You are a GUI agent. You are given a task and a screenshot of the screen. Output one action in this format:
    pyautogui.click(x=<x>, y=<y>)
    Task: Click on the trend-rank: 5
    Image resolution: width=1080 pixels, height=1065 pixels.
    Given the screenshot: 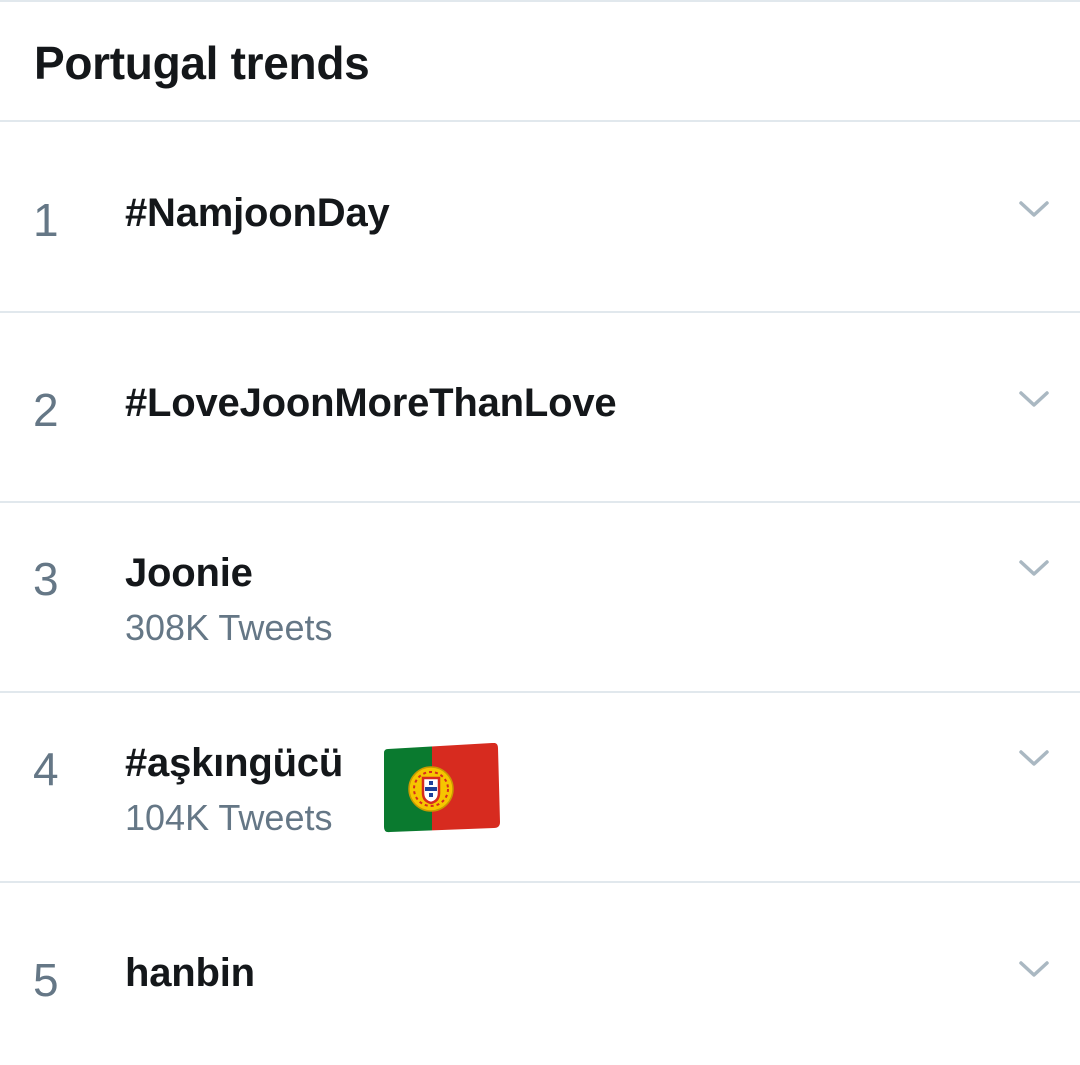 What is the action you would take?
    pyautogui.click(x=46, y=980)
    